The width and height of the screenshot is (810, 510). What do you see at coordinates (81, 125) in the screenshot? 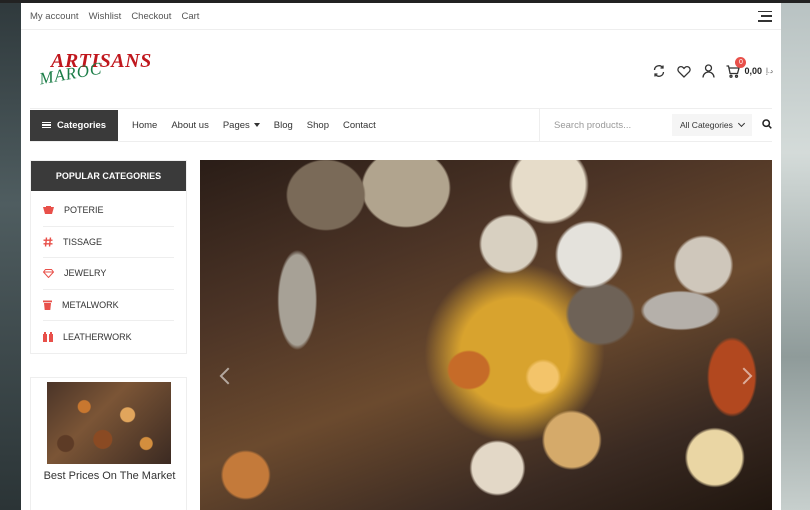
I see `categories-button-label: Categories` at bounding box center [81, 125].